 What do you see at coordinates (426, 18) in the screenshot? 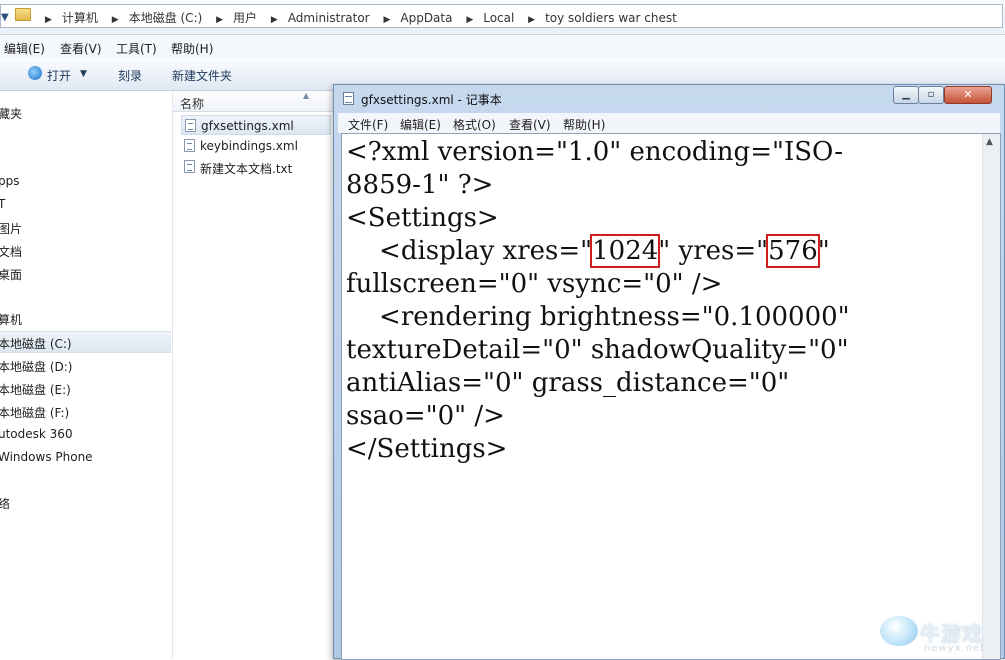
I see `breadcrumb-appdata: AppData` at bounding box center [426, 18].